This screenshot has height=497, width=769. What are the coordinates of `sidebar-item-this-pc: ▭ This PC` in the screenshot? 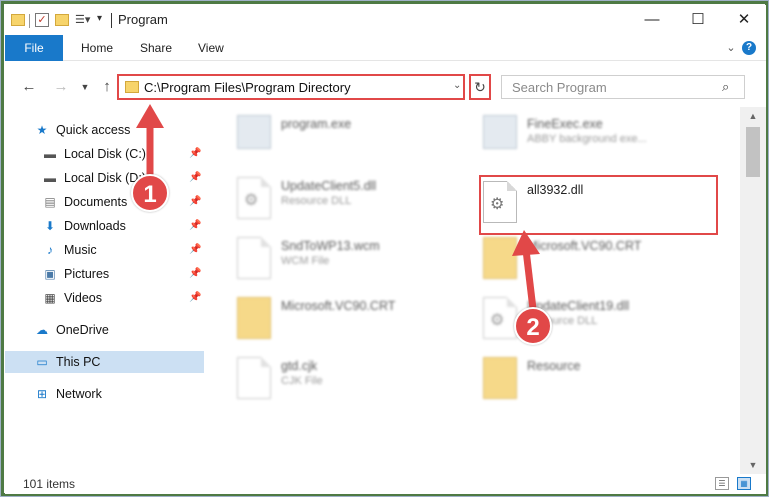 It's located at (104, 362).